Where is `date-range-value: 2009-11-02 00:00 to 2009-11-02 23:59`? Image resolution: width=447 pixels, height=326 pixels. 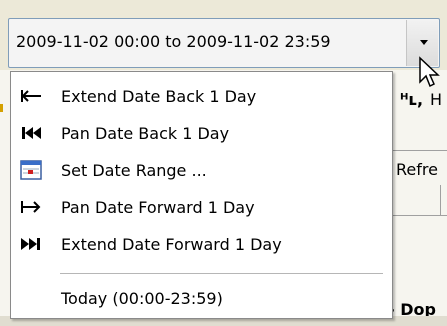 date-range-value: 2009-11-02 00:00 to 2009-11-02 23:59 is located at coordinates (173, 41).